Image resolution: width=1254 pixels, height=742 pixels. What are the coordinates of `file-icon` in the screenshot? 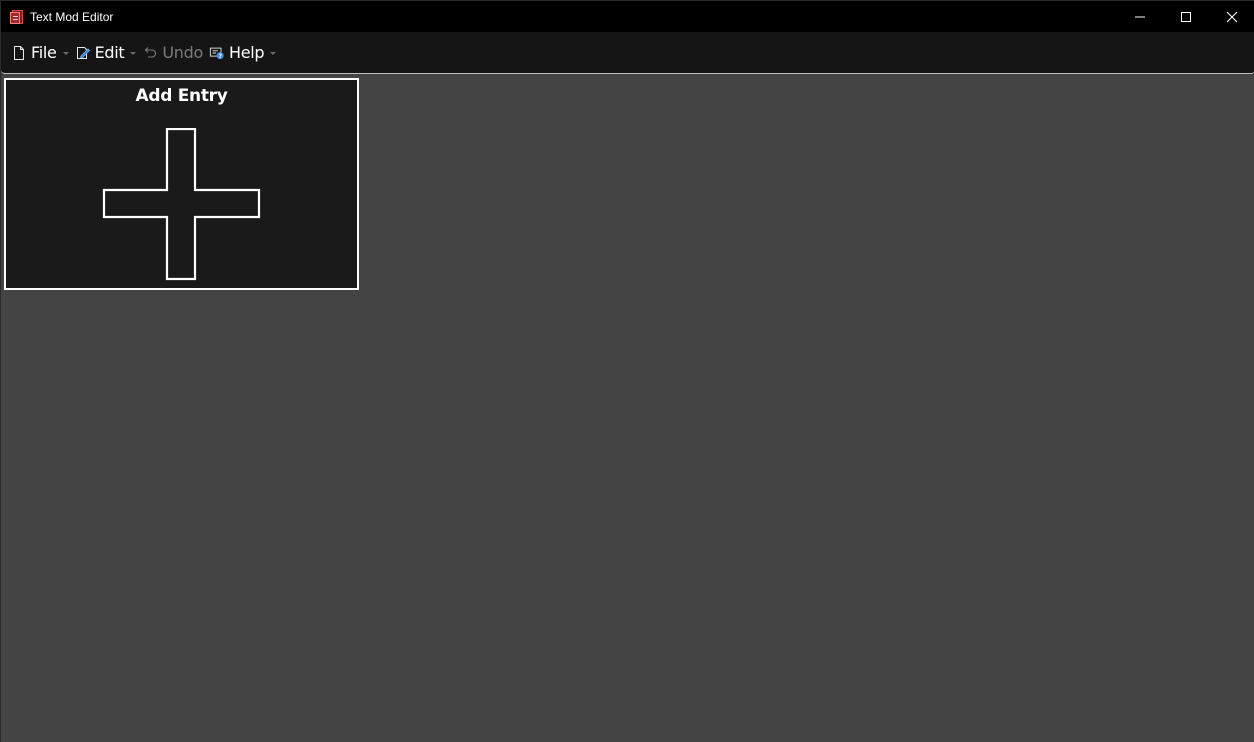 It's located at (19, 53).